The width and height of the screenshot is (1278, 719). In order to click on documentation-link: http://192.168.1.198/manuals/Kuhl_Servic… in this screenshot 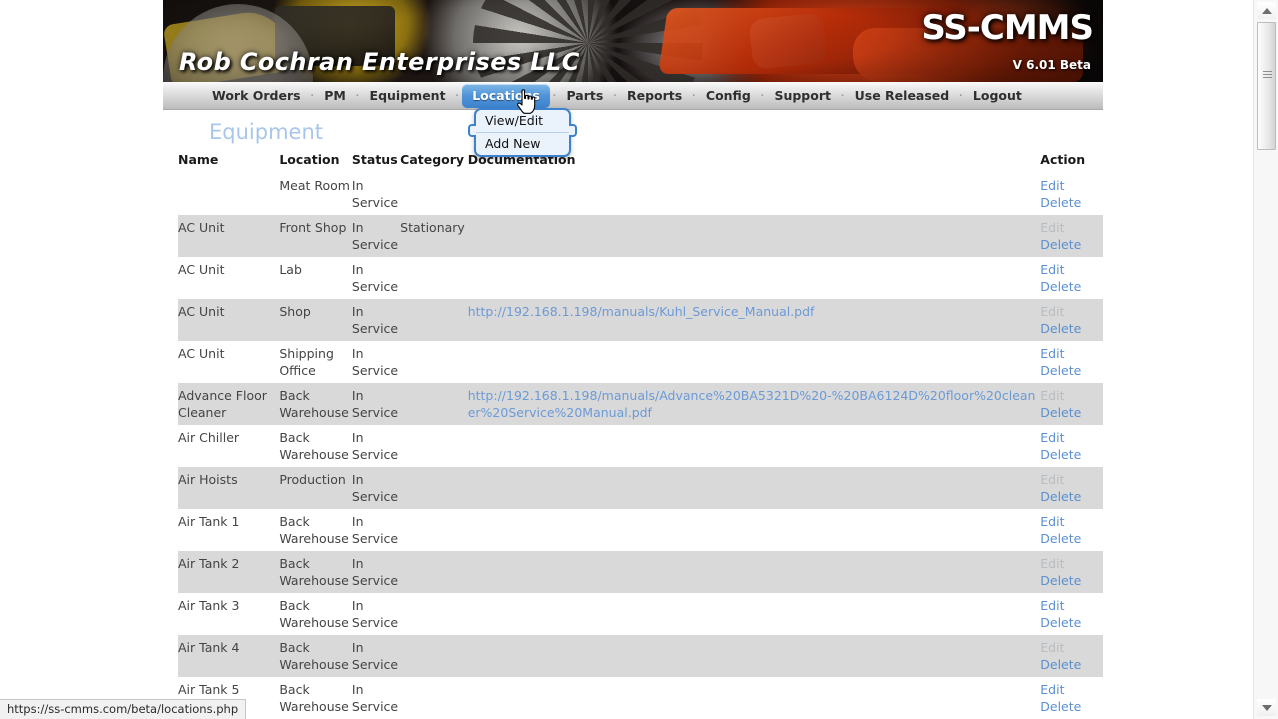, I will do `click(641, 311)`.